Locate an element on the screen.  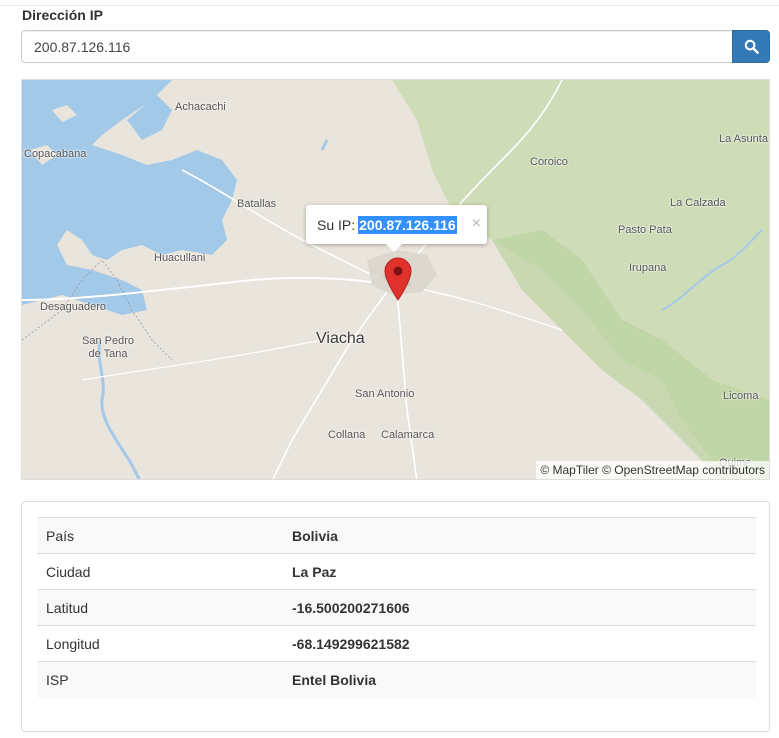
place-label-viacha: Viacha is located at coordinates (340, 338).